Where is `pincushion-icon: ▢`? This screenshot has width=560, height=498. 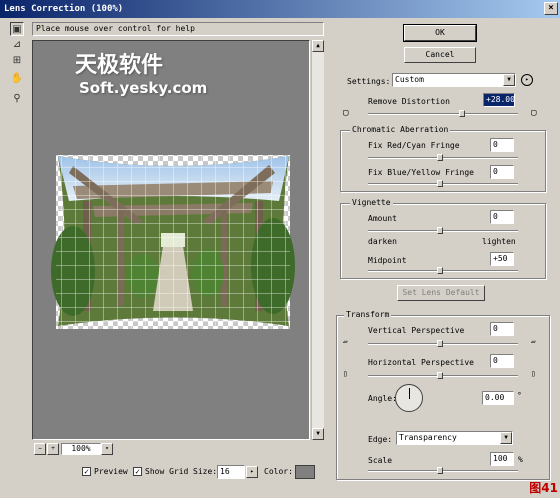
pincushion-icon: ▢ is located at coordinates (346, 113).